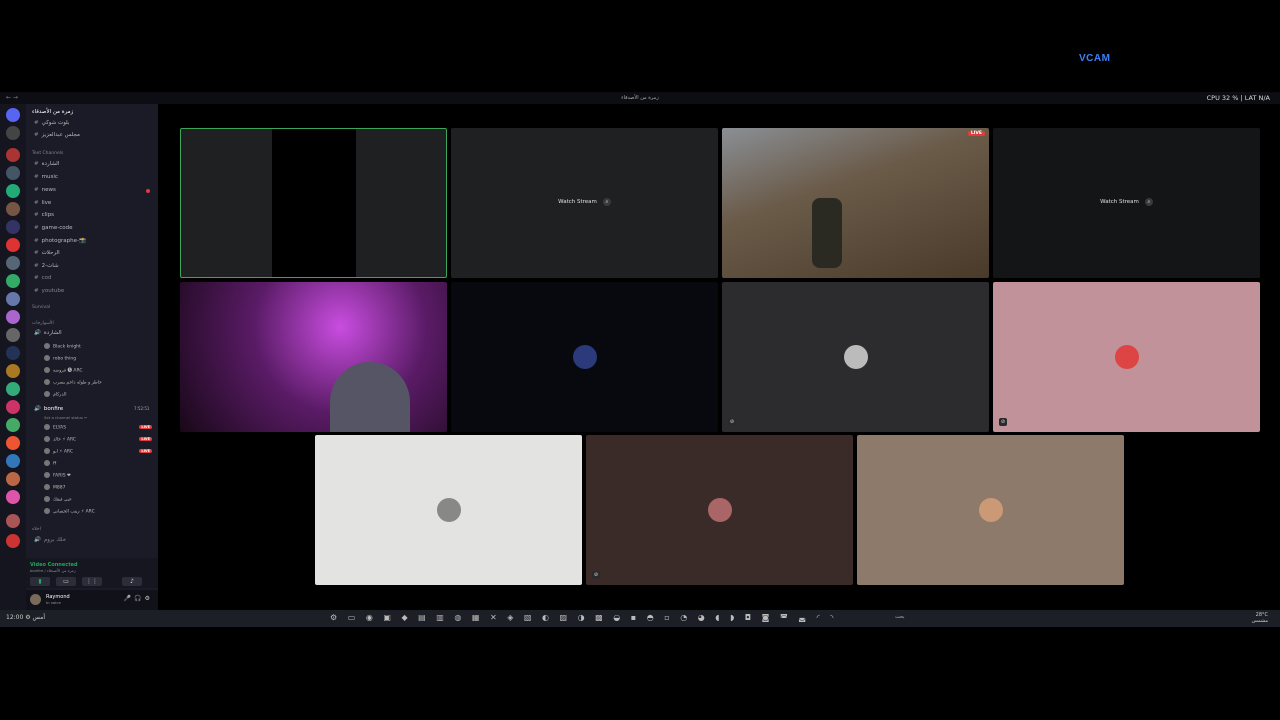  What do you see at coordinates (46, 164) in the screenshot?
I see `channel-item: # الشاردة` at bounding box center [46, 164].